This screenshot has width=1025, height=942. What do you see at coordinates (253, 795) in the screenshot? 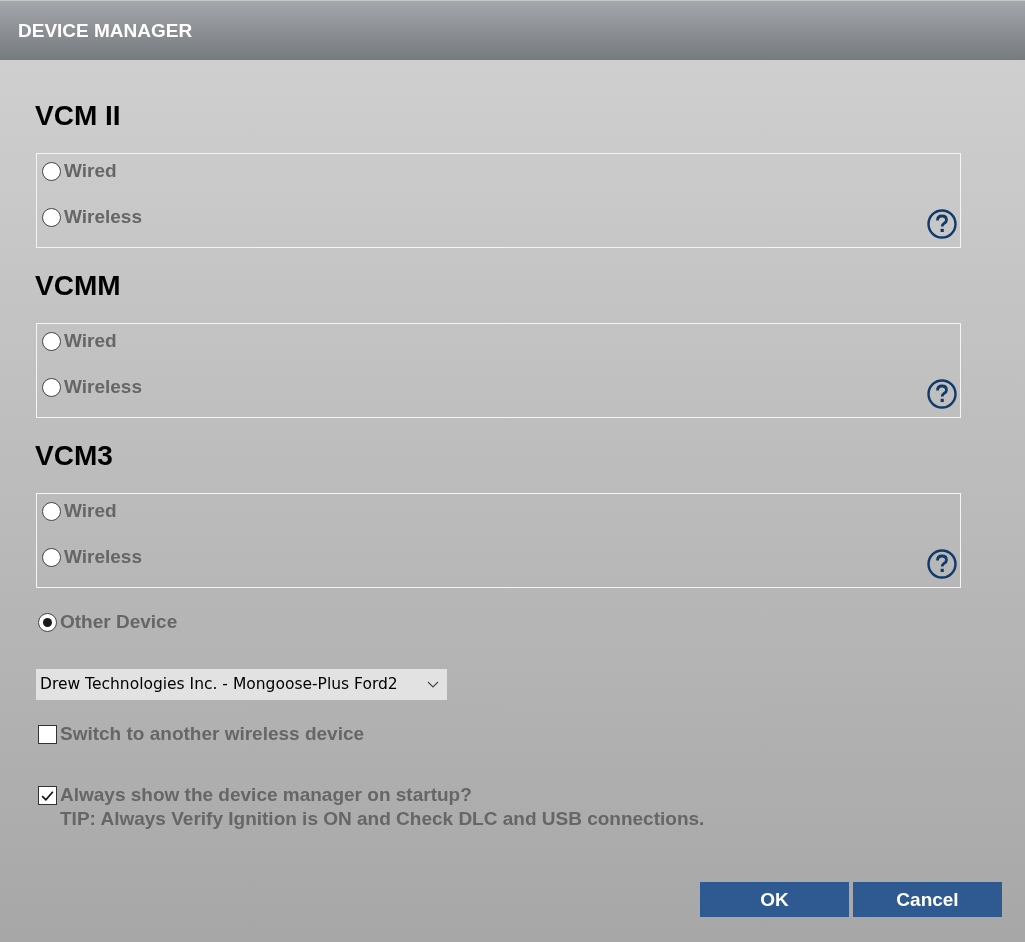
I see `checkbox-option: Always show the device manager on startup?` at bounding box center [253, 795].